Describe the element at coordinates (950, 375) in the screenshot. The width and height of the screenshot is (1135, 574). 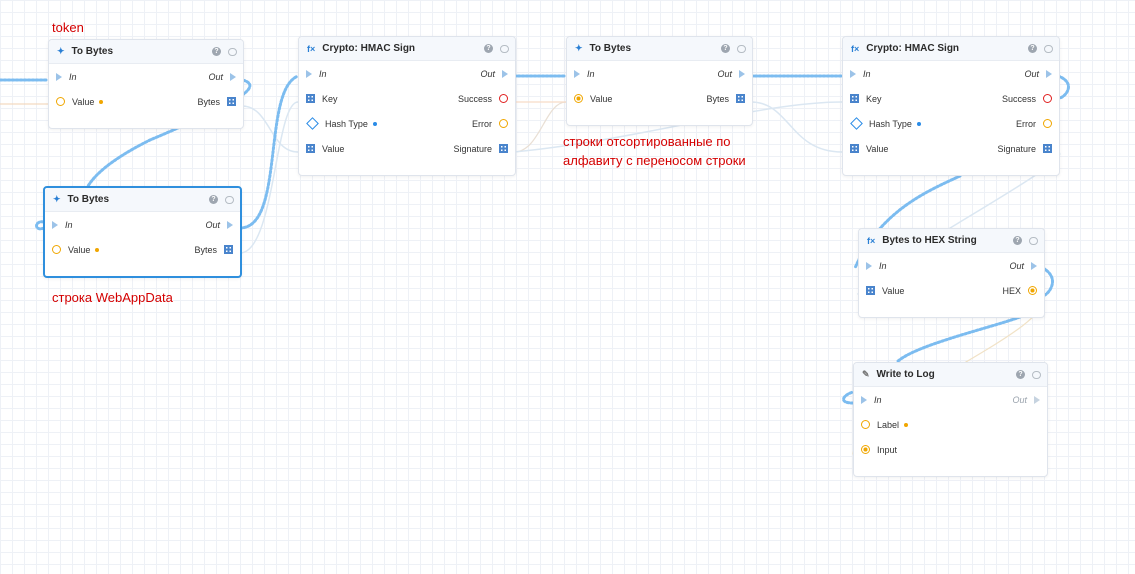
I see `node-header: ✎ Write to Log ?` at that location.